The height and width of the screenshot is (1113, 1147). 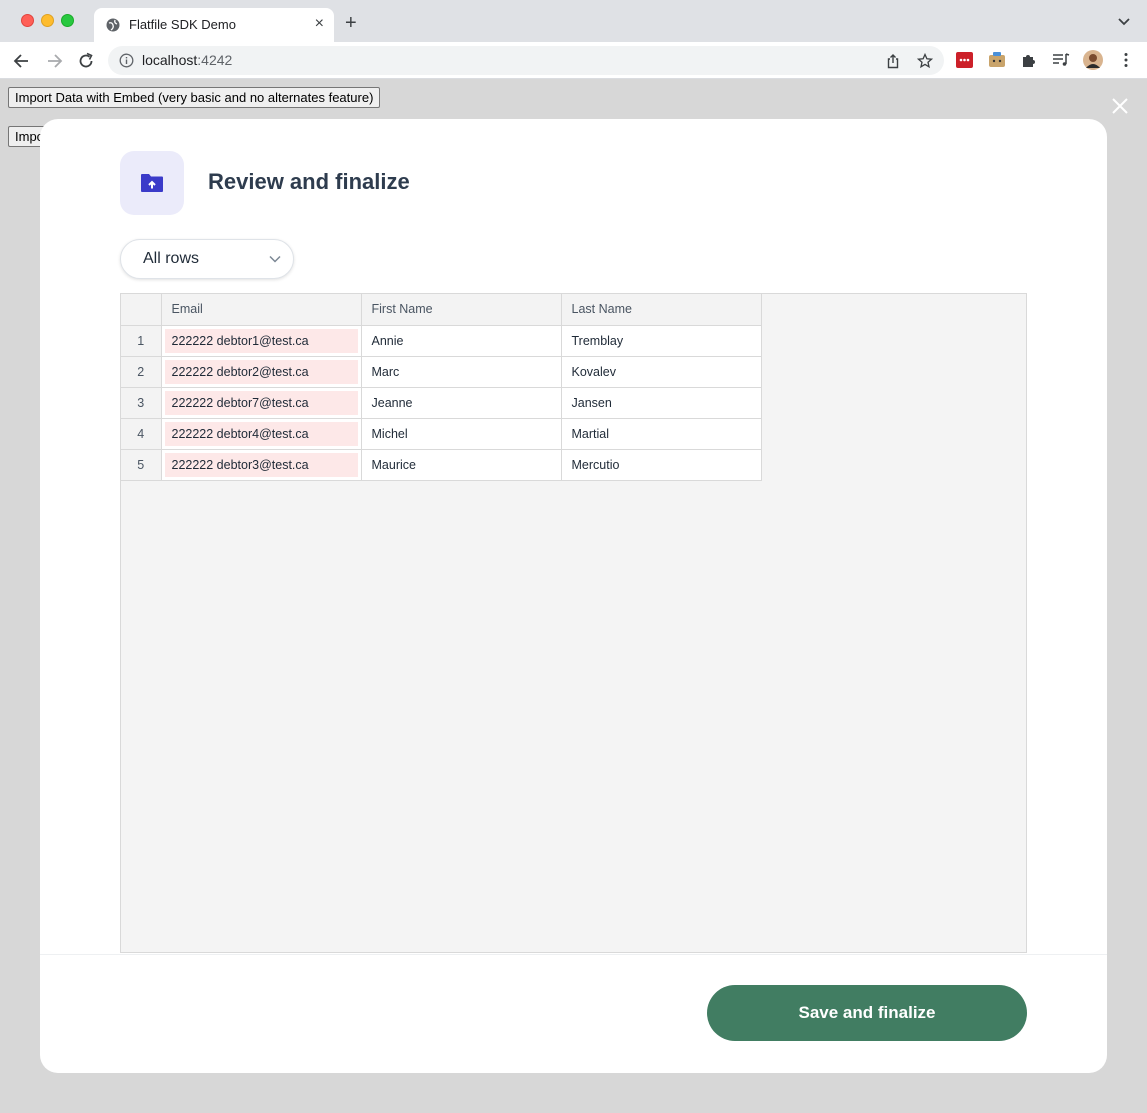 What do you see at coordinates (215, 60) in the screenshot?
I see `url-port: :4242` at bounding box center [215, 60].